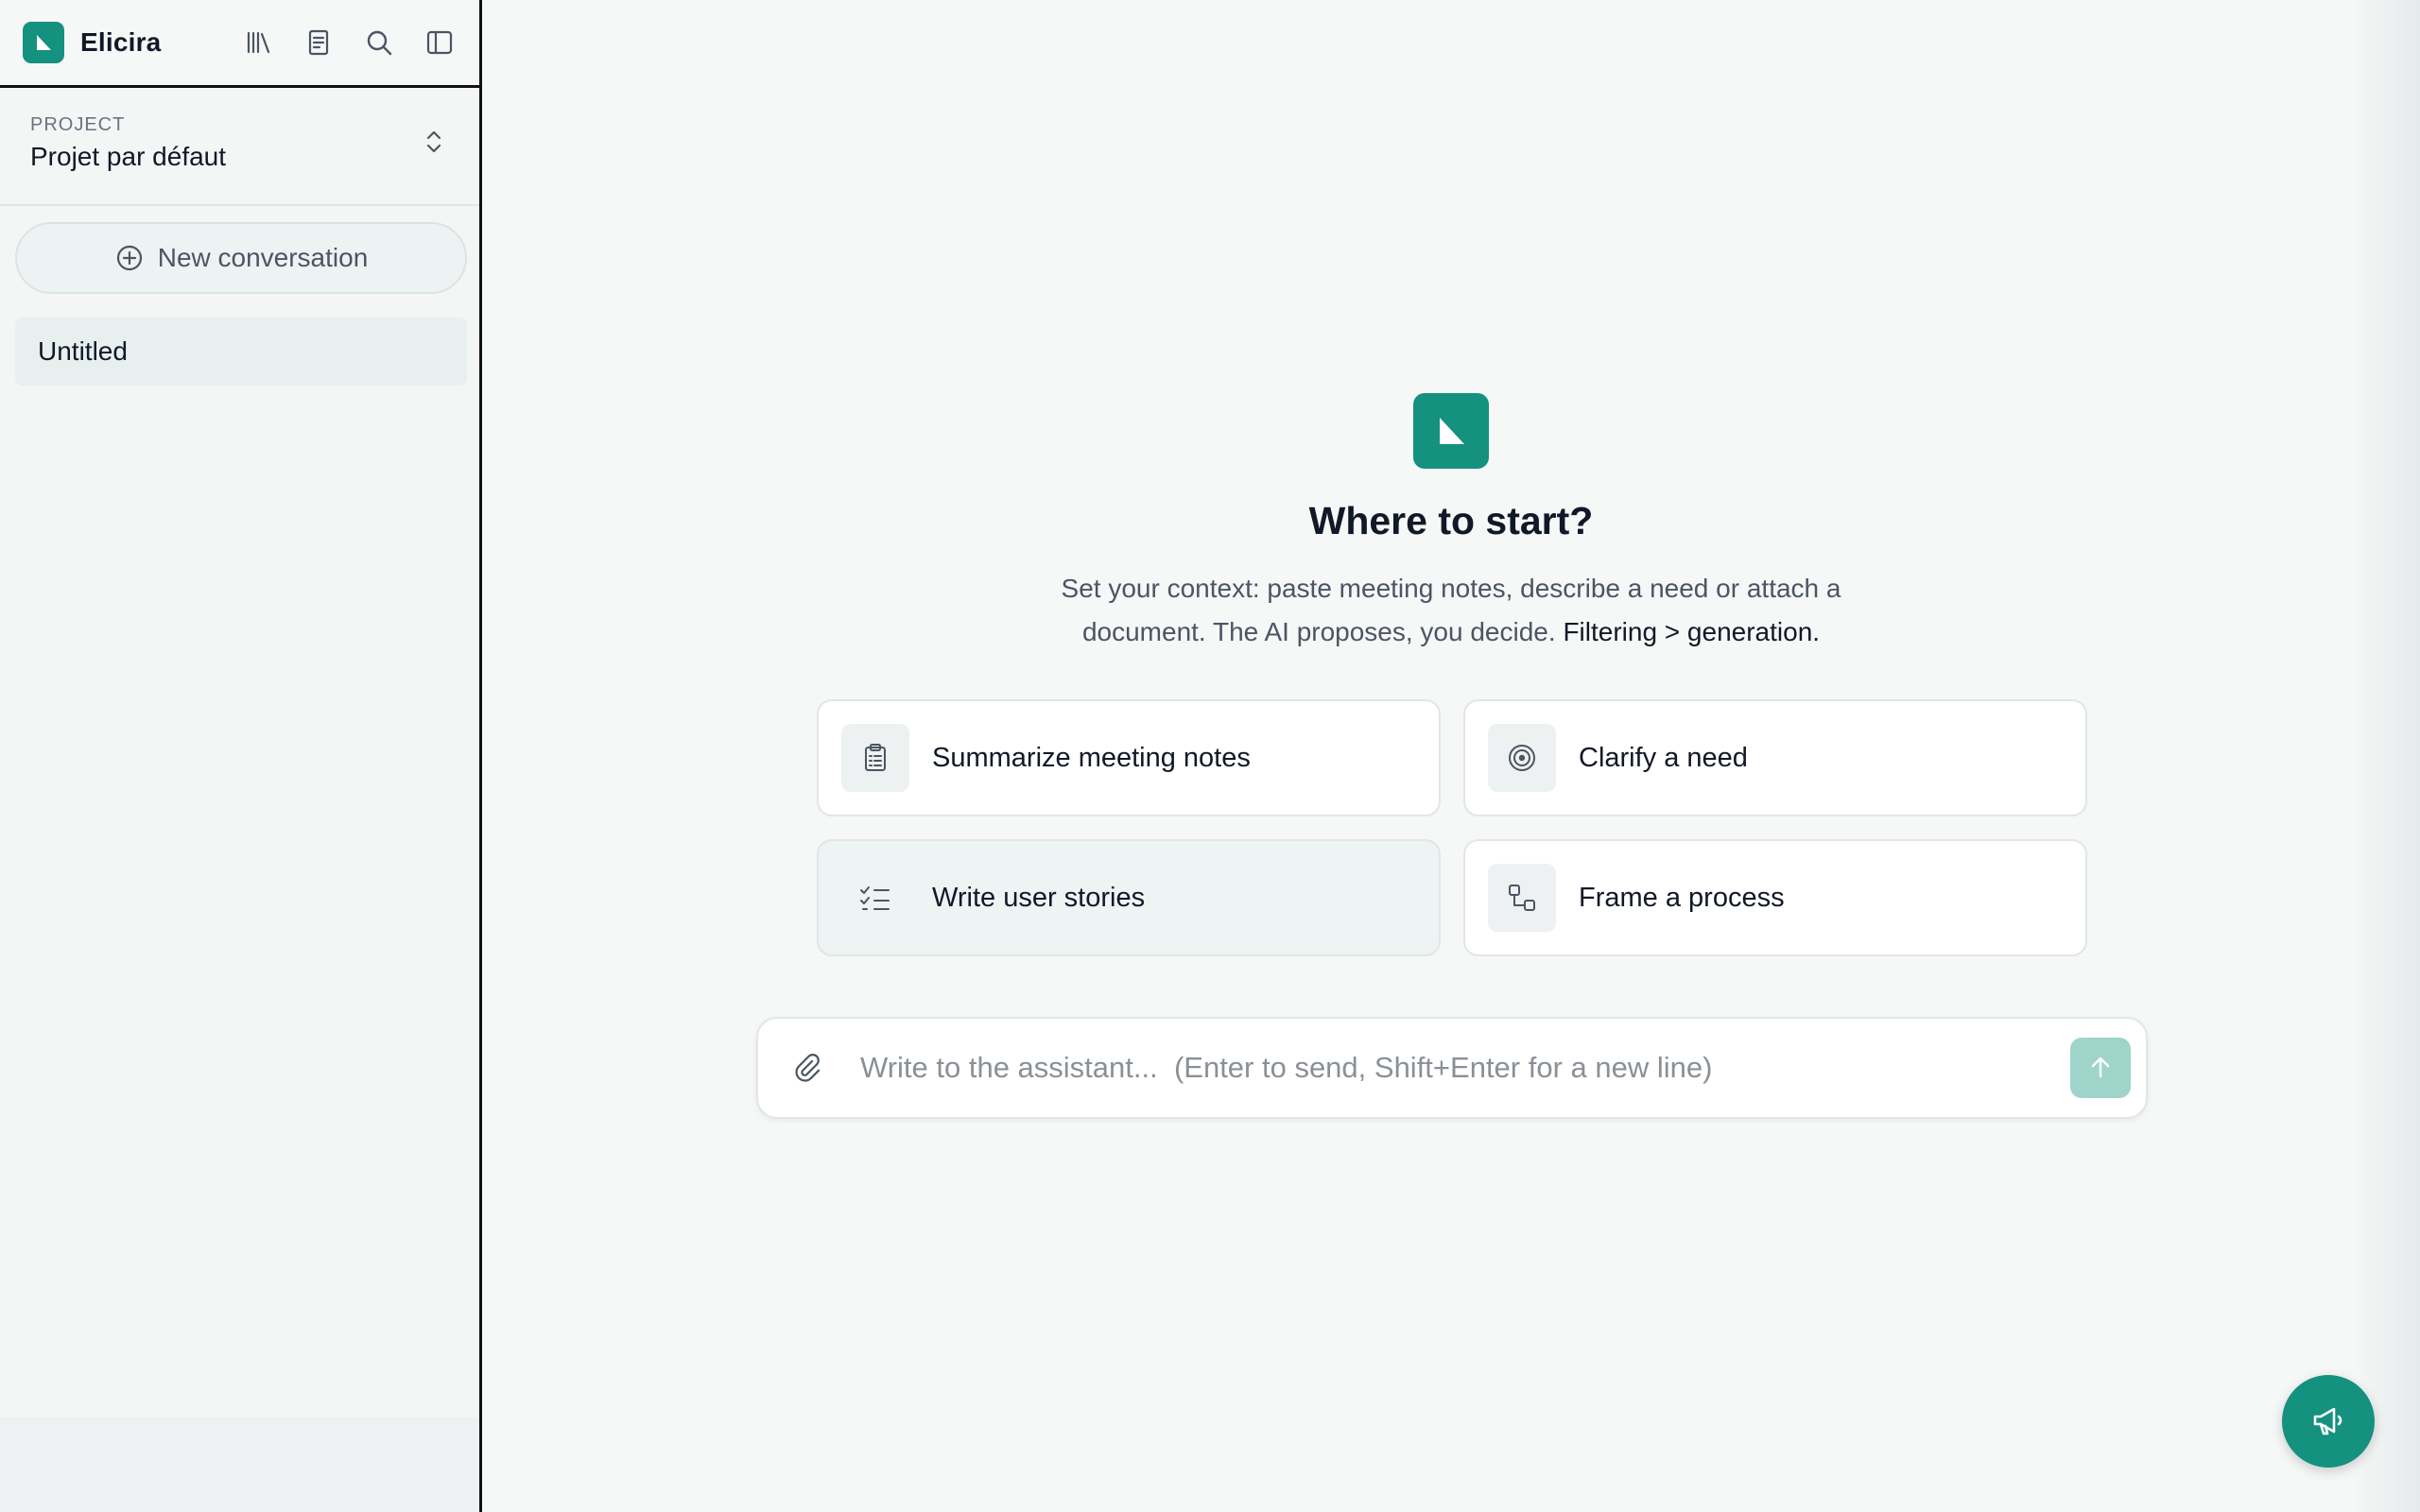 The height and width of the screenshot is (1512, 2420). I want to click on chevron-up-down-icon, so click(433, 141).